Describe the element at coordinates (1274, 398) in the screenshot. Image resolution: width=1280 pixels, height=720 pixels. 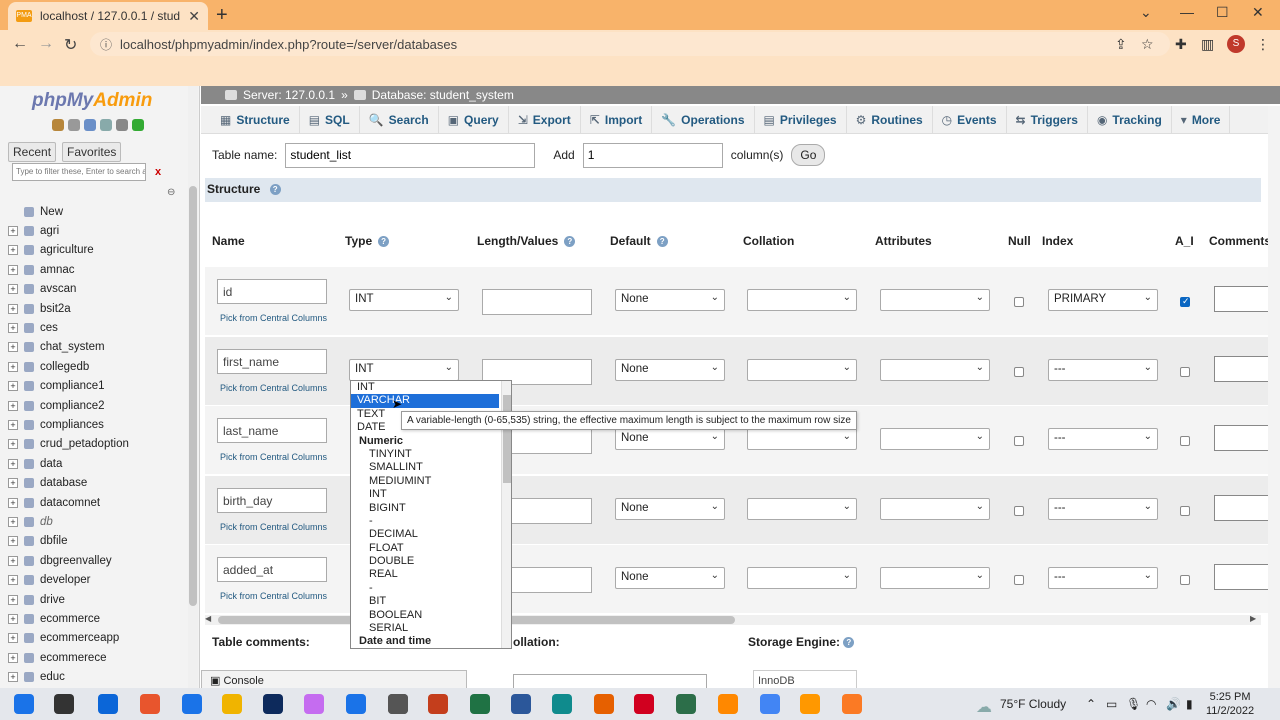
I see `main-scrollbar` at that location.